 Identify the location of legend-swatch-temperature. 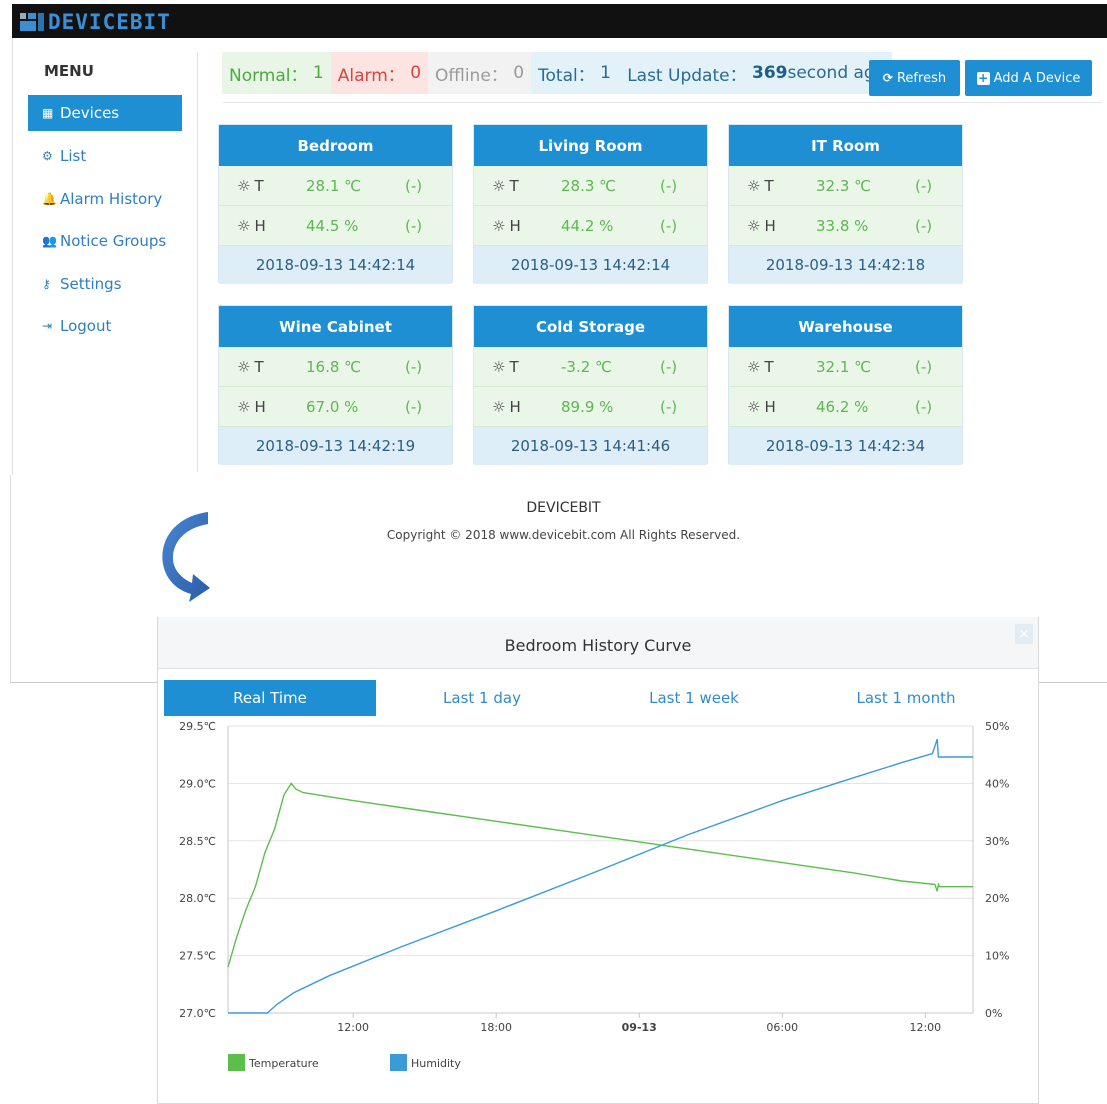
(236, 1062).